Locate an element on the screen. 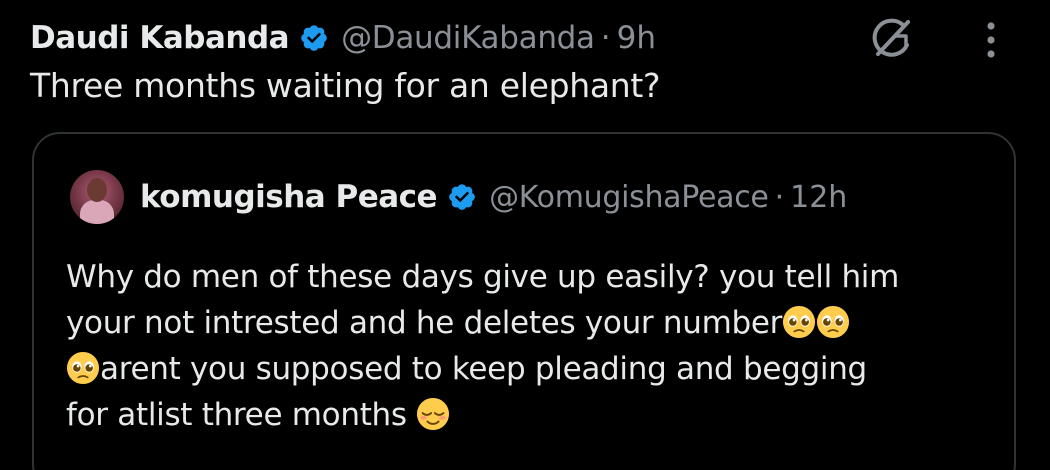 The height and width of the screenshot is (470, 1050). quoted-tweet-header: komugisha Peace @KomugishaPeace · 12h is located at coordinates (458, 197).